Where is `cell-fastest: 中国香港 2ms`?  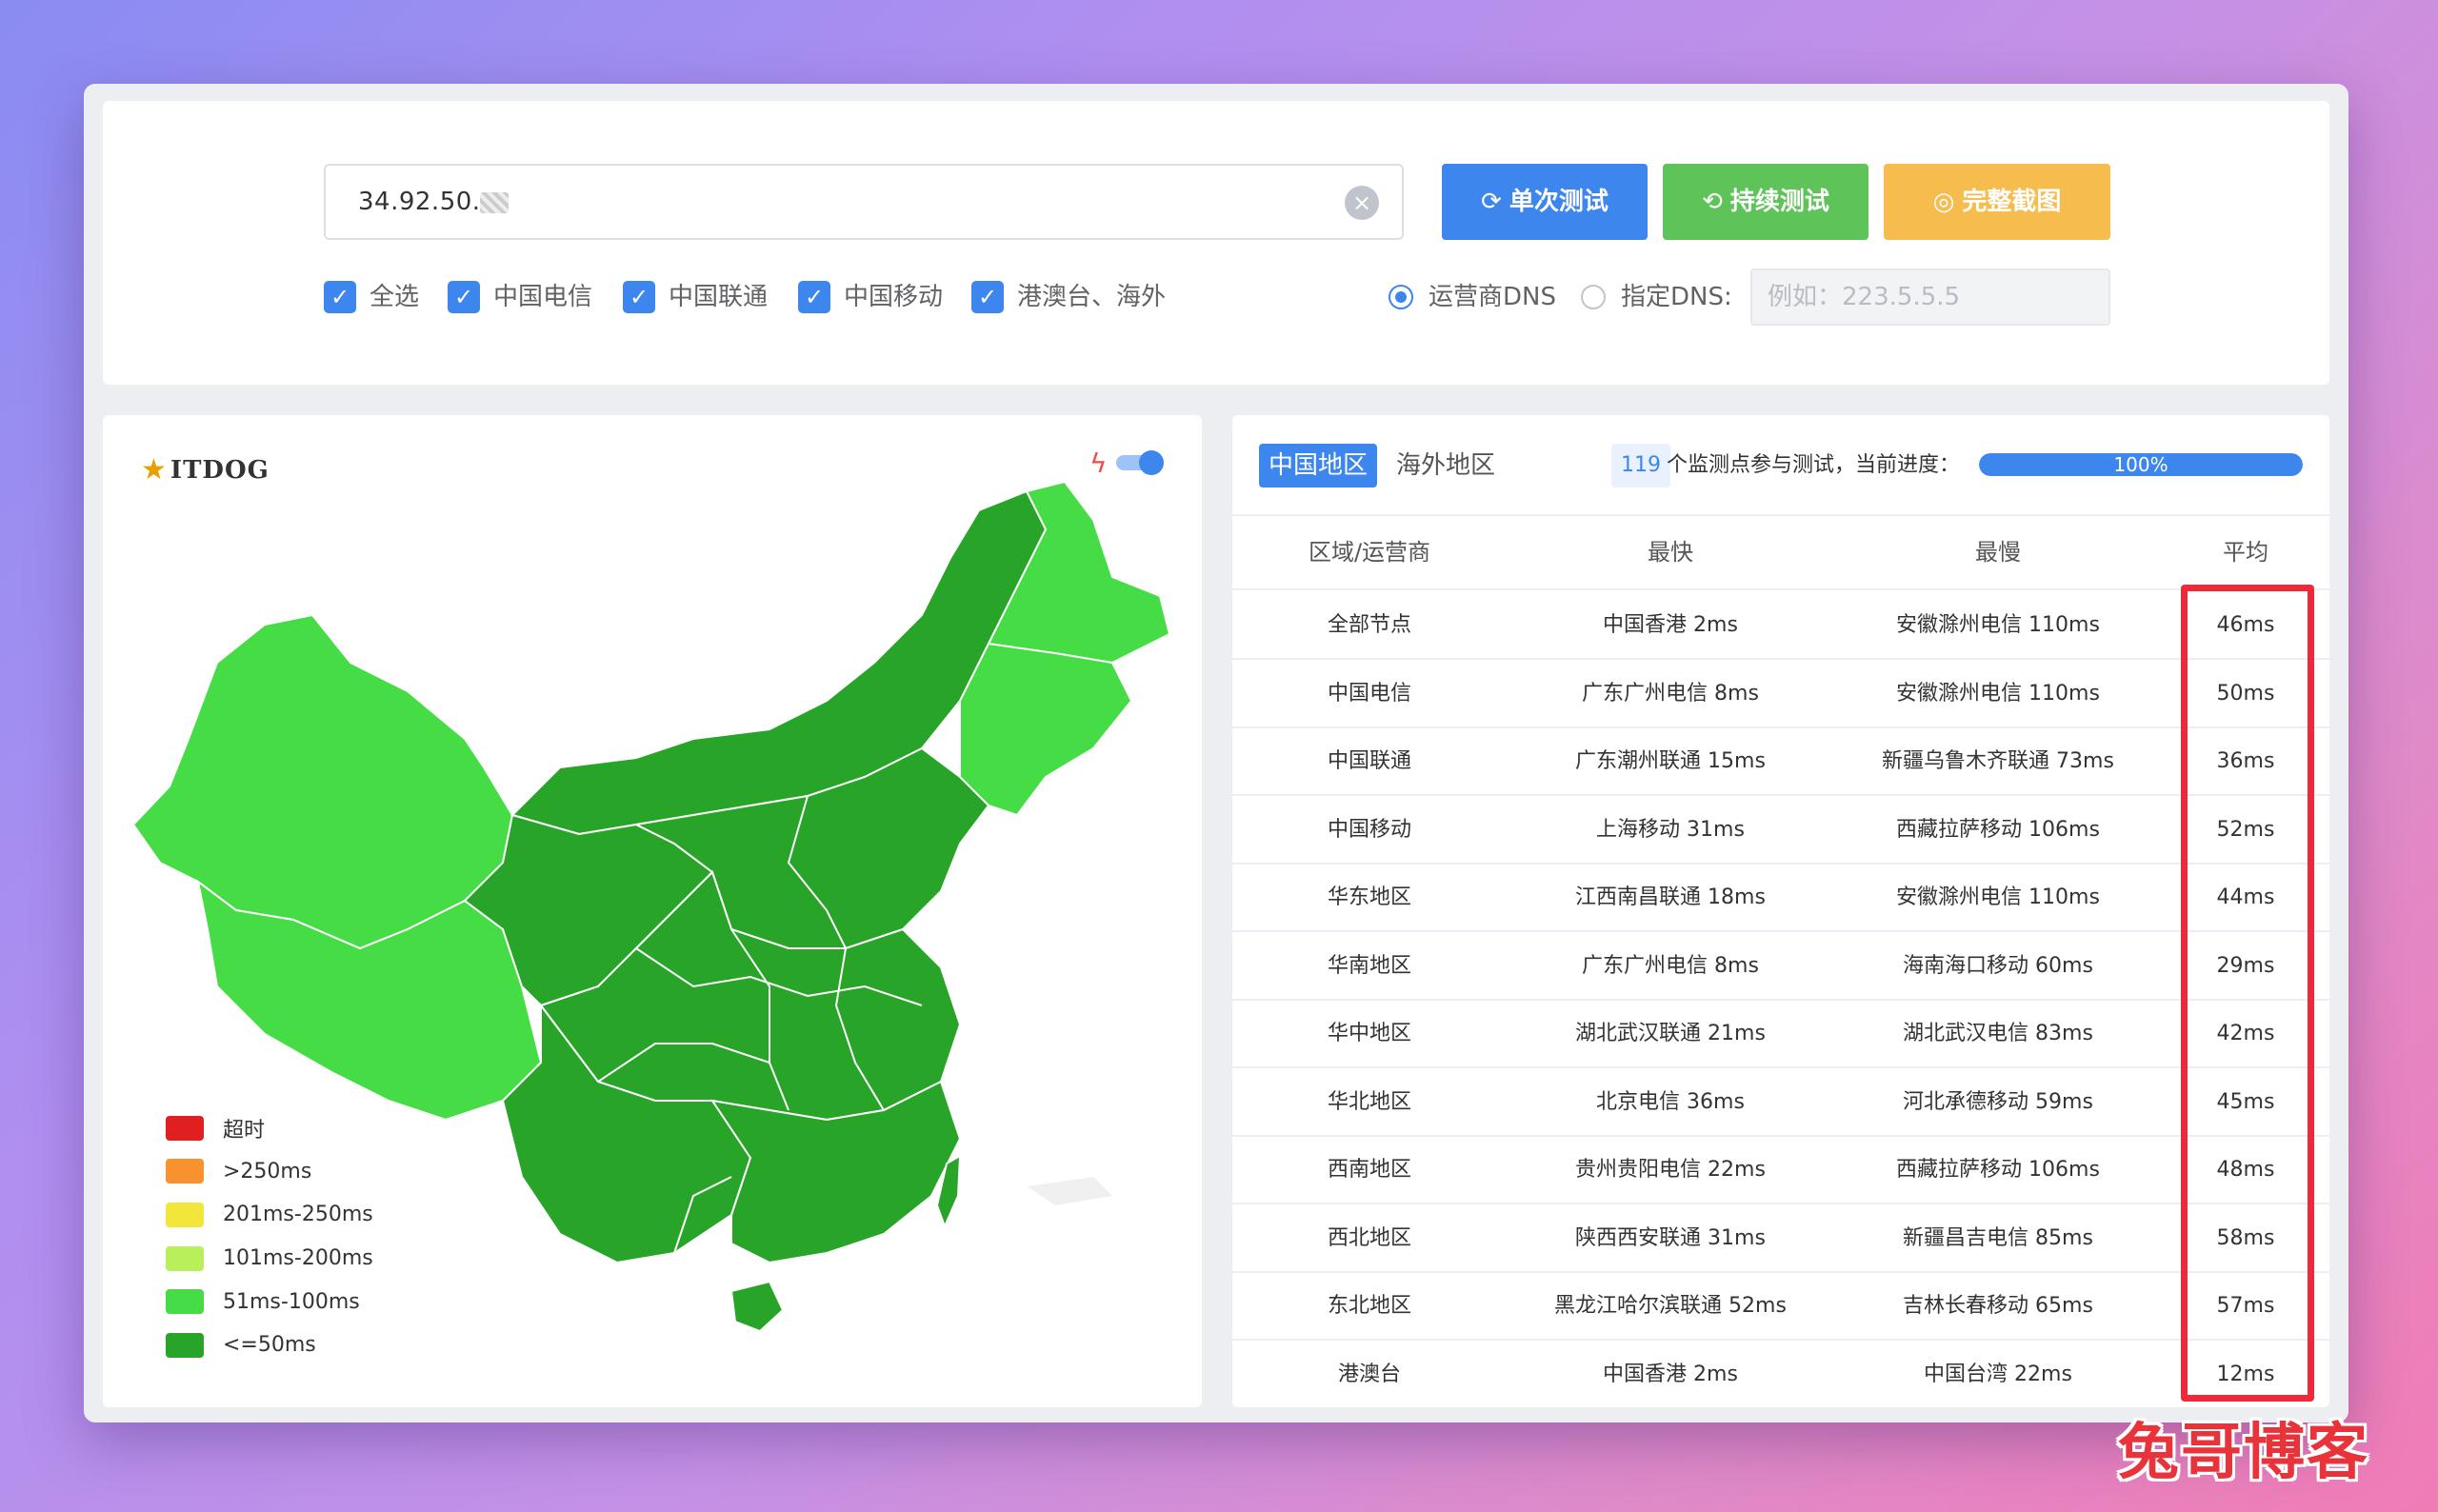
cell-fastest: 中国香港 2ms is located at coordinates (1670, 1374).